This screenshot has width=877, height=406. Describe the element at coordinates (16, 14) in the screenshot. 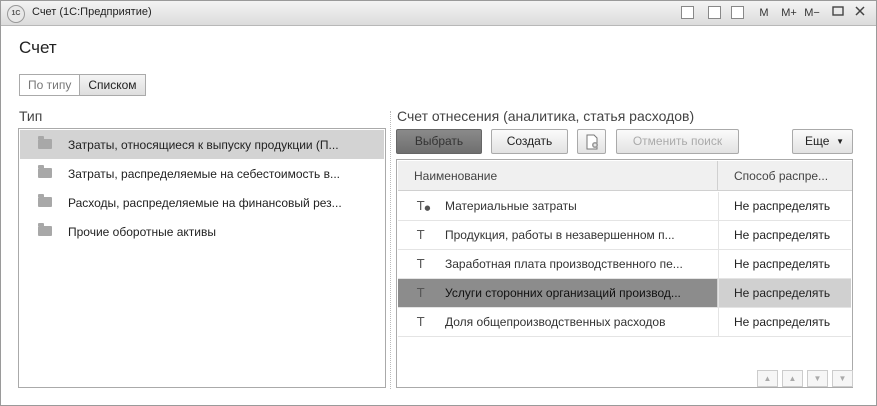

I see `app-logo-icon: 1С` at that location.